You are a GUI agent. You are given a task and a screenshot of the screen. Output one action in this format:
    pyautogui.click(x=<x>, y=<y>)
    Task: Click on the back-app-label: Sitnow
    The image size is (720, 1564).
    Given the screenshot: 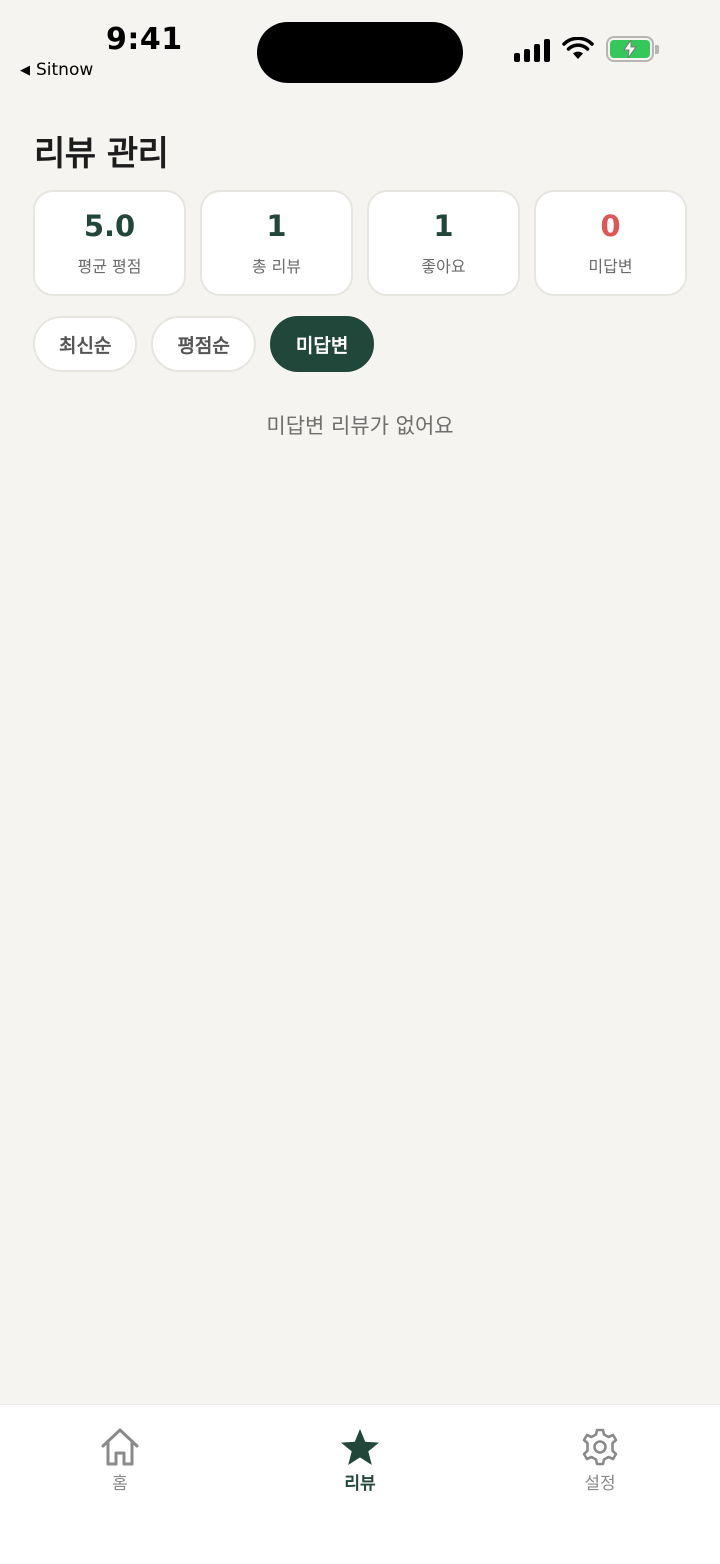 What is the action you would take?
    pyautogui.click(x=65, y=70)
    